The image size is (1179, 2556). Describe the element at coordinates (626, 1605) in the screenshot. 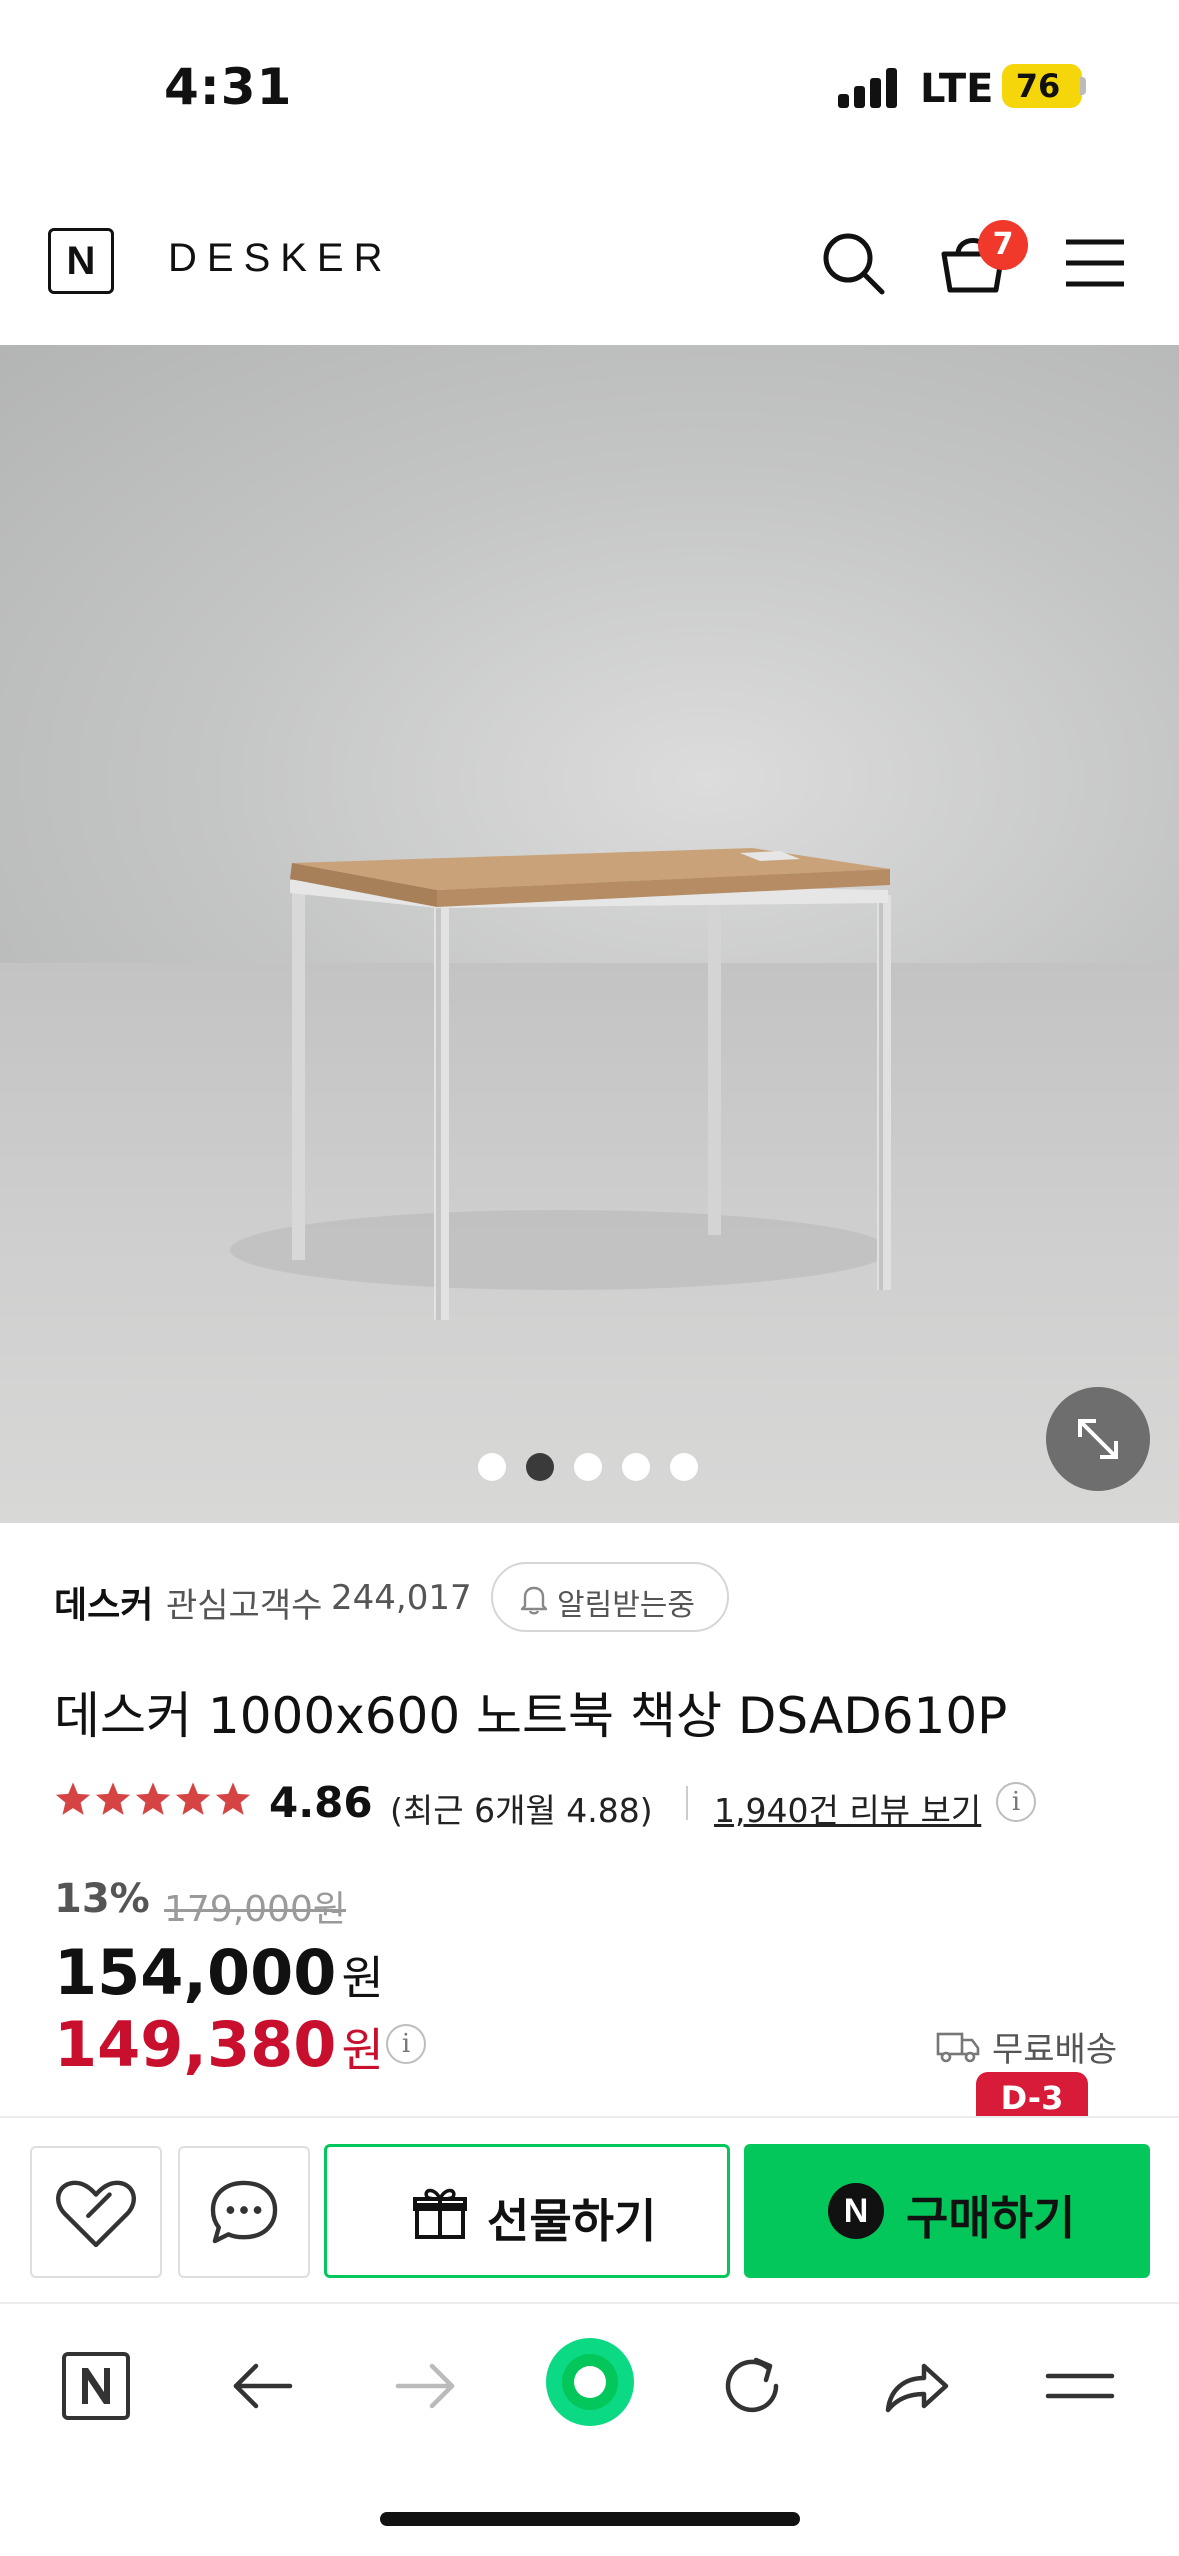

I see `alert-label: 알림받는중` at that location.